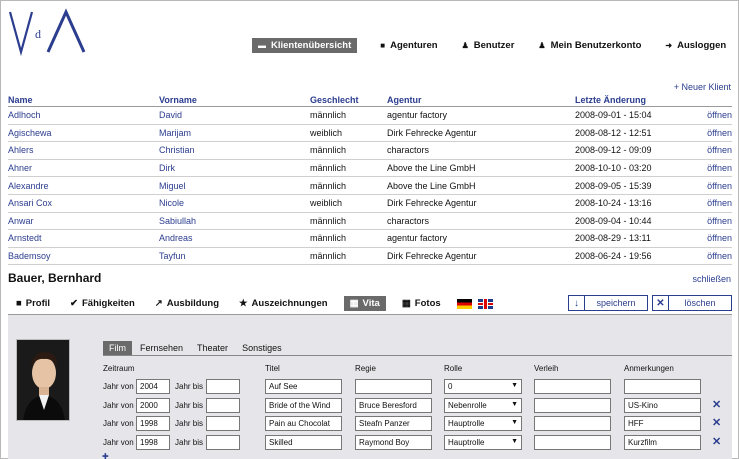 This screenshot has width=739, height=459. I want to click on header-regie: Regie, so click(365, 368).